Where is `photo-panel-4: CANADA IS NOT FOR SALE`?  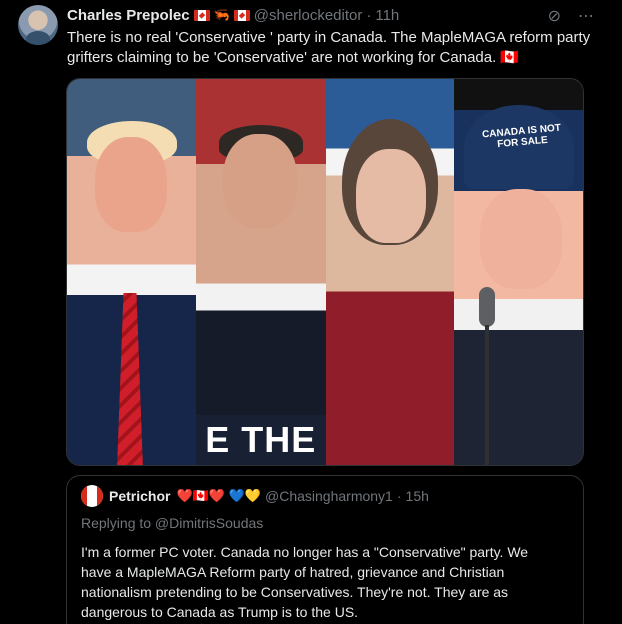 photo-panel-4: CANADA IS NOT FOR SALE is located at coordinates (518, 272).